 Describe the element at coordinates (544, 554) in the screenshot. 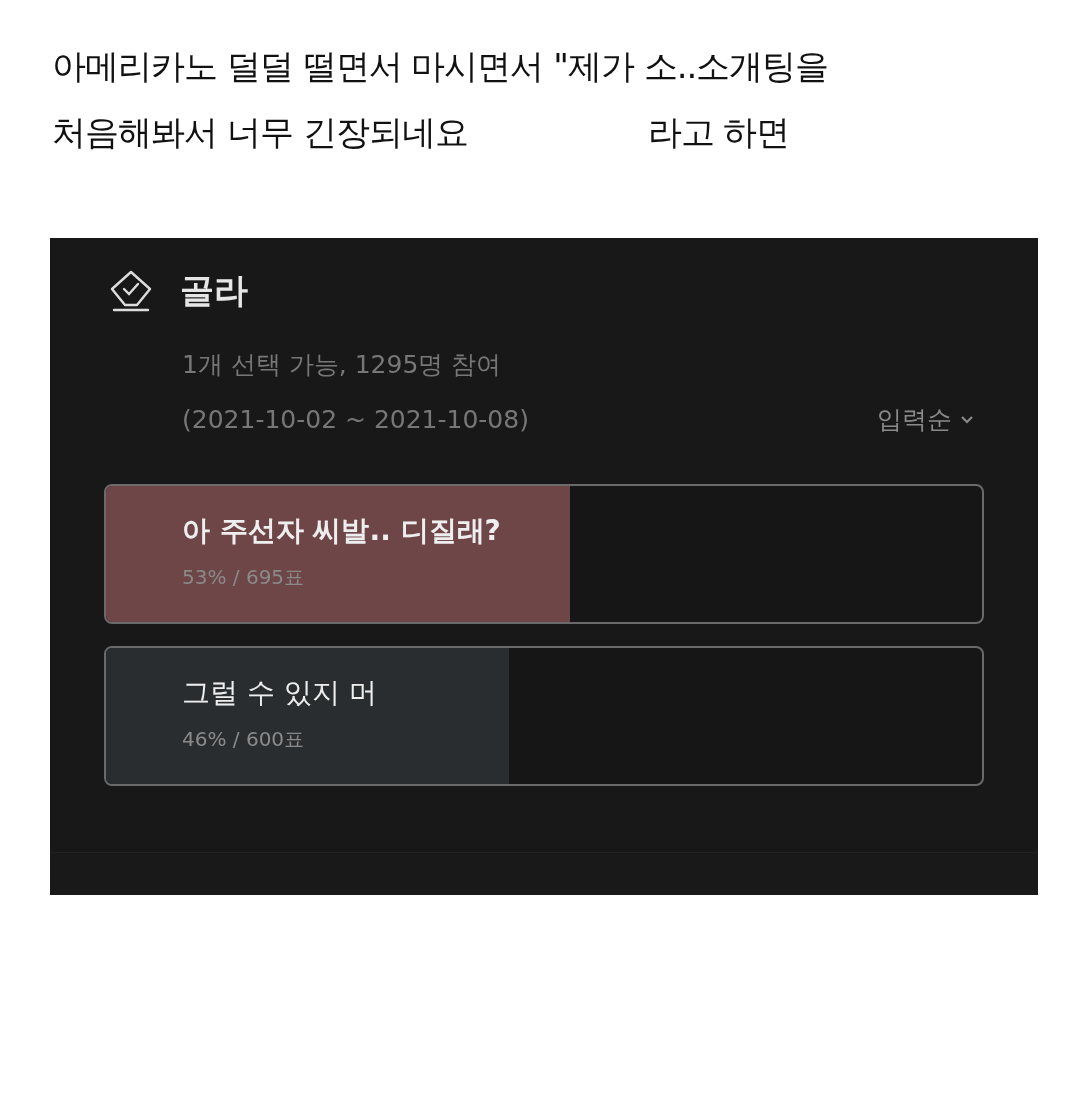

I see `poll-option: 아 주선자 씨발.. 디질래? 53% / 695표` at that location.